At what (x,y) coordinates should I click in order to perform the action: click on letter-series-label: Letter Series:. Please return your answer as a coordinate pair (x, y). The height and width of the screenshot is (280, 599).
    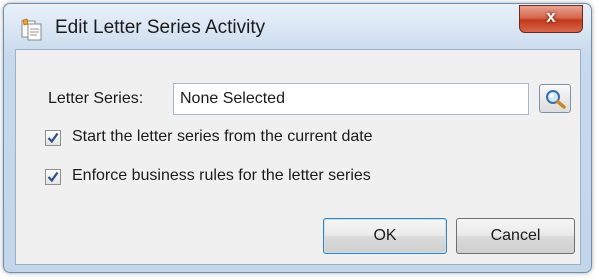
    Looking at the image, I should click on (96, 98).